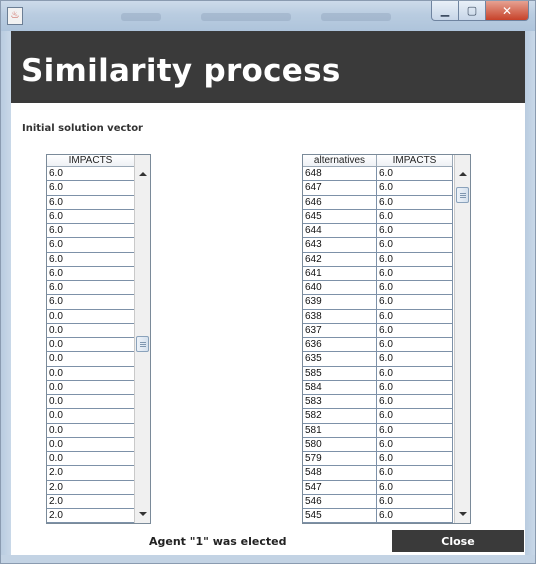  I want to click on table-row: 546 6.0, so click(378, 501).